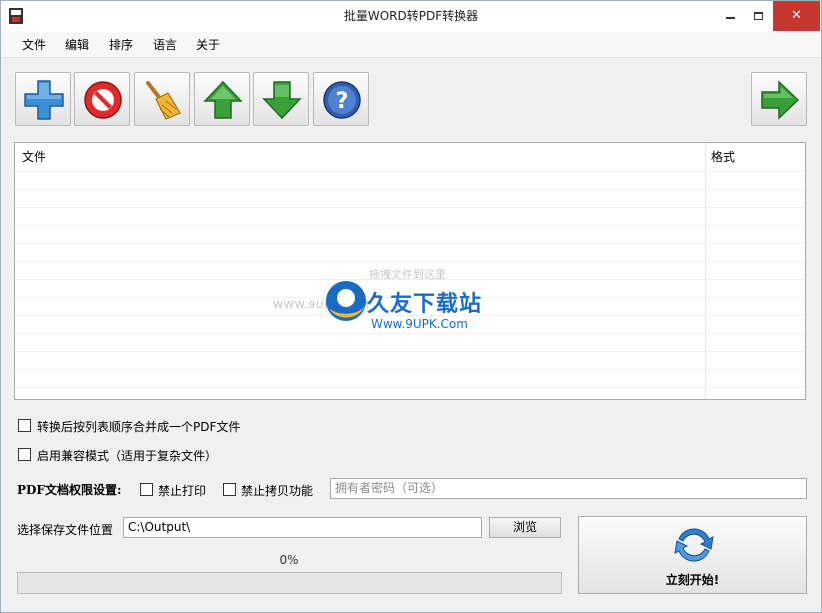  Describe the element at coordinates (24, 454) in the screenshot. I see `compat-mode-checkbox` at that location.